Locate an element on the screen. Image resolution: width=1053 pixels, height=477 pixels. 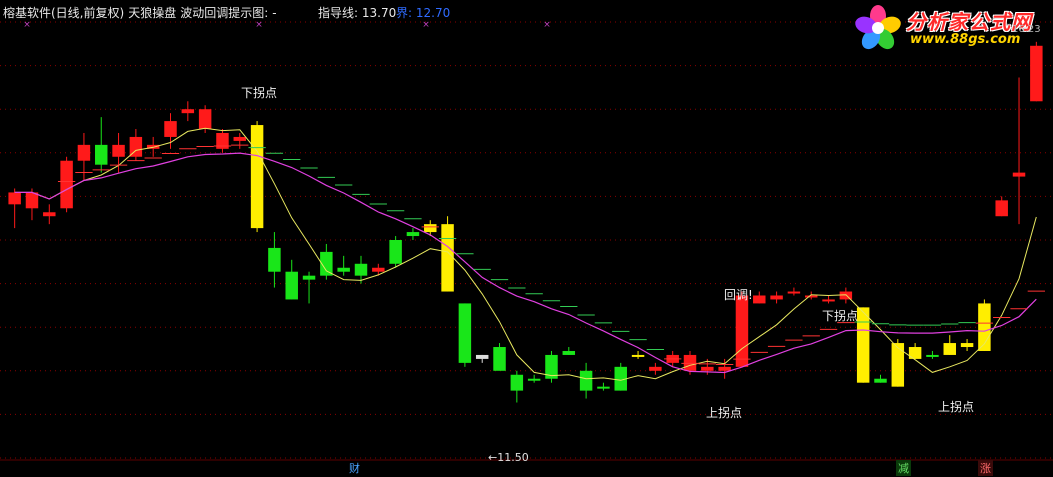
low-price-label: ←11.50 is located at coordinates (508, 457).